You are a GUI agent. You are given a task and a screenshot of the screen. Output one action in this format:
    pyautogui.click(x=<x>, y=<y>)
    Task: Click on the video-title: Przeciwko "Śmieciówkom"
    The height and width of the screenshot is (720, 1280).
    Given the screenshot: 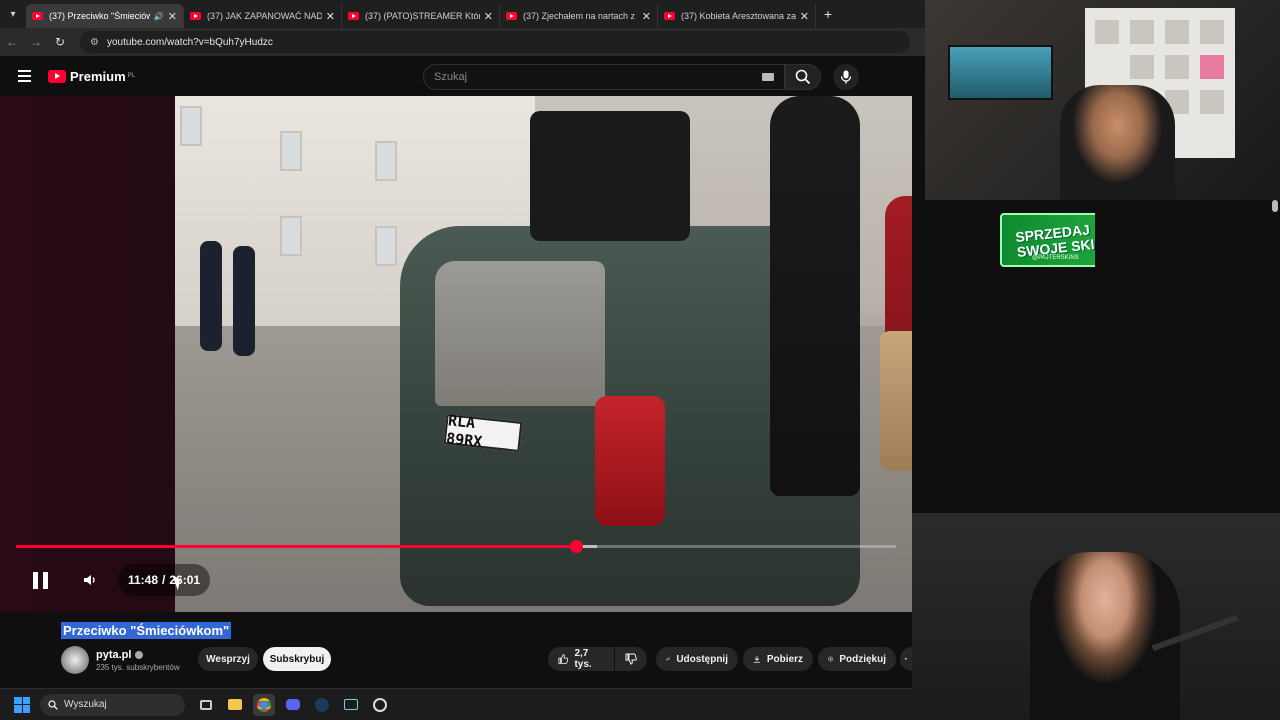 What is the action you would take?
    pyautogui.click(x=146, y=630)
    